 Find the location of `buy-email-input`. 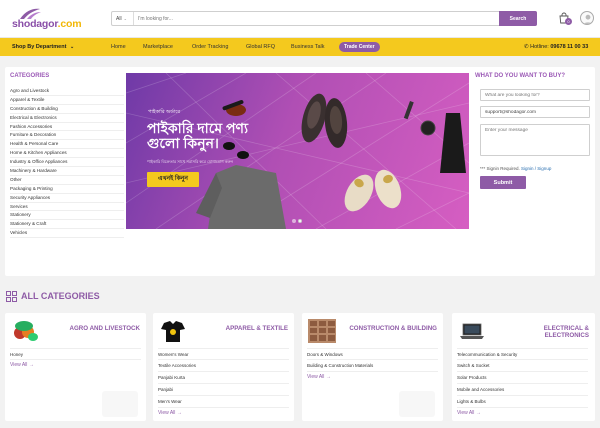

buy-email-input is located at coordinates (535, 112).